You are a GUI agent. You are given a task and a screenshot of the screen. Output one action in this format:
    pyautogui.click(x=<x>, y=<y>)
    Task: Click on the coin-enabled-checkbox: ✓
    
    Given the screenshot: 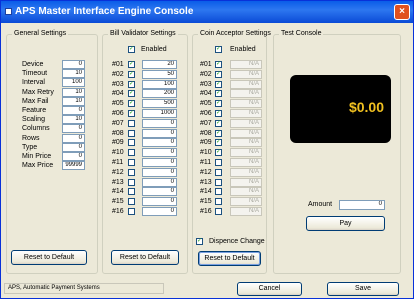 What is the action you would take?
    pyautogui.click(x=218, y=49)
    